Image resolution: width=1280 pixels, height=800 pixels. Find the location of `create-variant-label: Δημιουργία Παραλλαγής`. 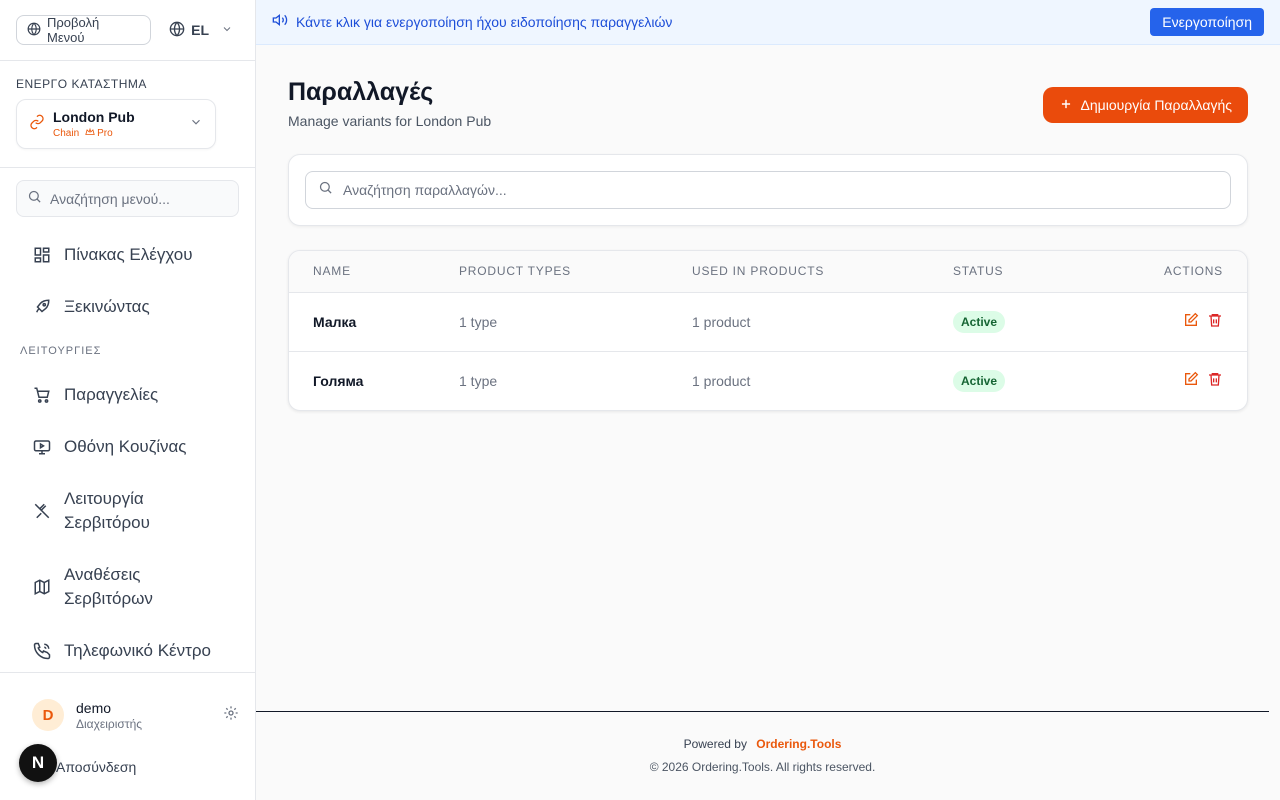

create-variant-label: Δημιουργία Παραλλαγής is located at coordinates (1156, 105).